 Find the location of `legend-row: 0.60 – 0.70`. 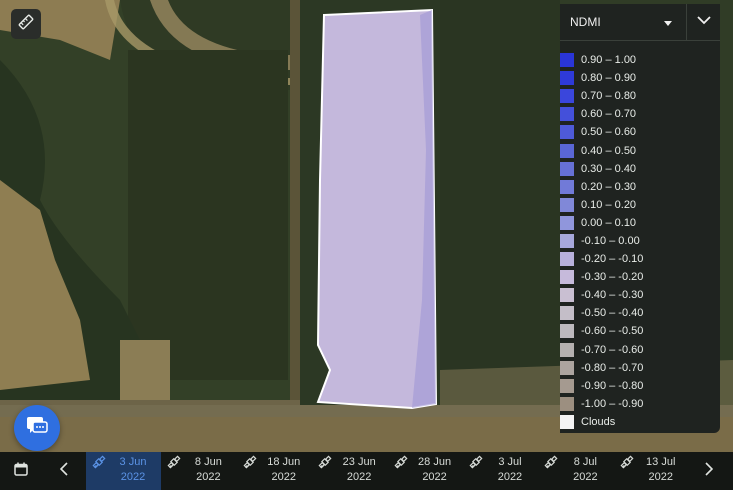

legend-row: 0.60 – 0.70 is located at coordinates (640, 114).